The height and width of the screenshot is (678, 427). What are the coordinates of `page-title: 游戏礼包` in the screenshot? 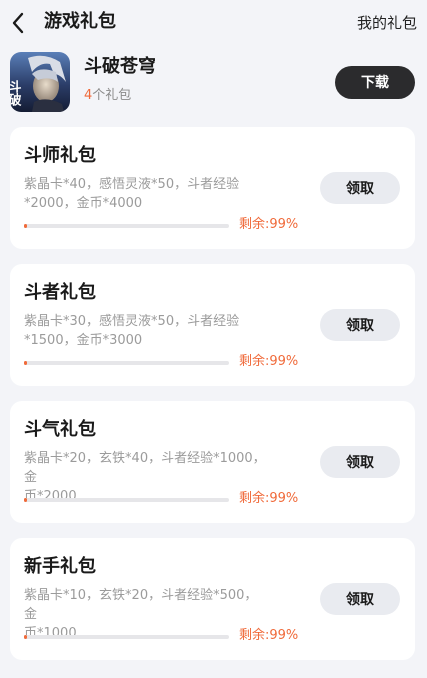 It's located at (80, 21).